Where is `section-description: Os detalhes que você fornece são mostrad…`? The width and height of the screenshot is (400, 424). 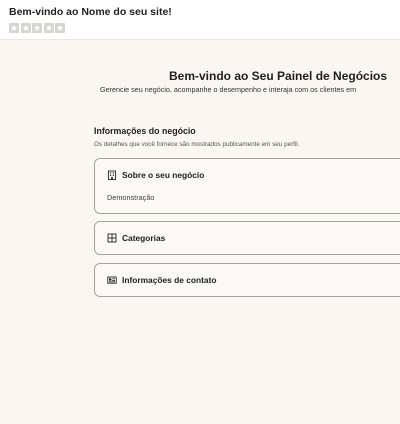
section-description: Os detalhes que você fornece são mostrad… is located at coordinates (197, 144).